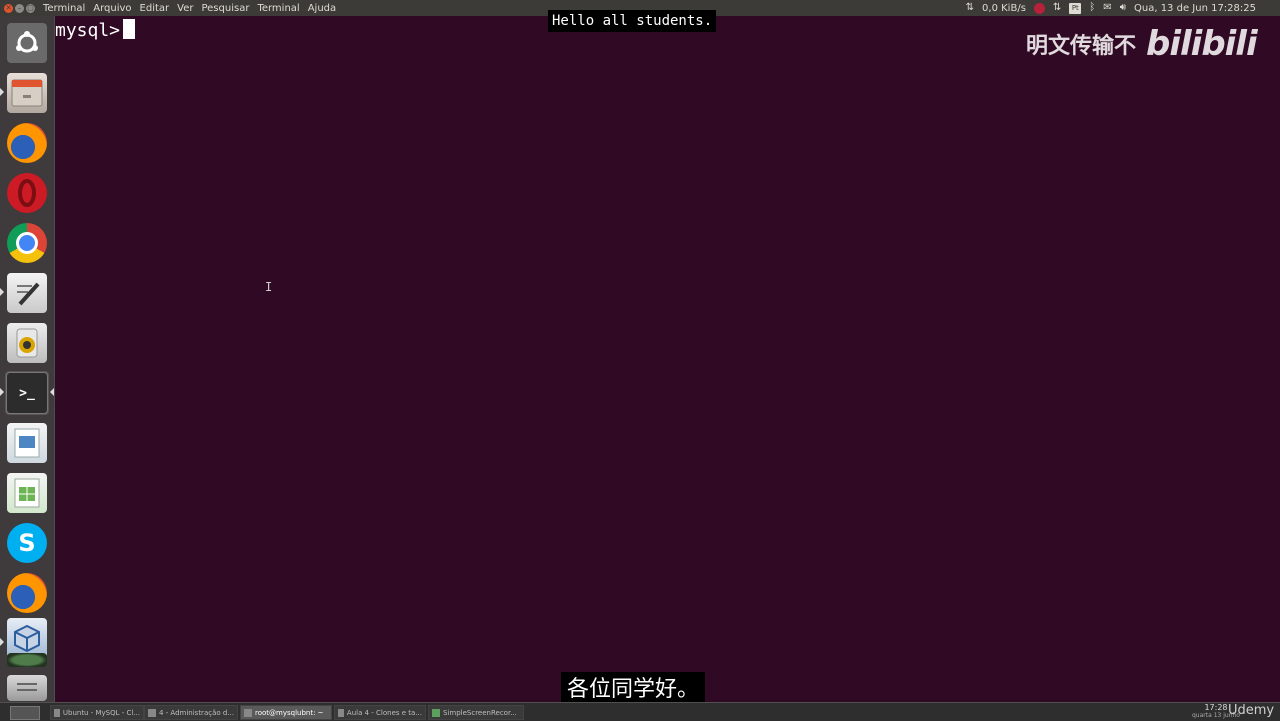  Describe the element at coordinates (1081, 46) in the screenshot. I see `watermark-text: 明文传输不` at that location.